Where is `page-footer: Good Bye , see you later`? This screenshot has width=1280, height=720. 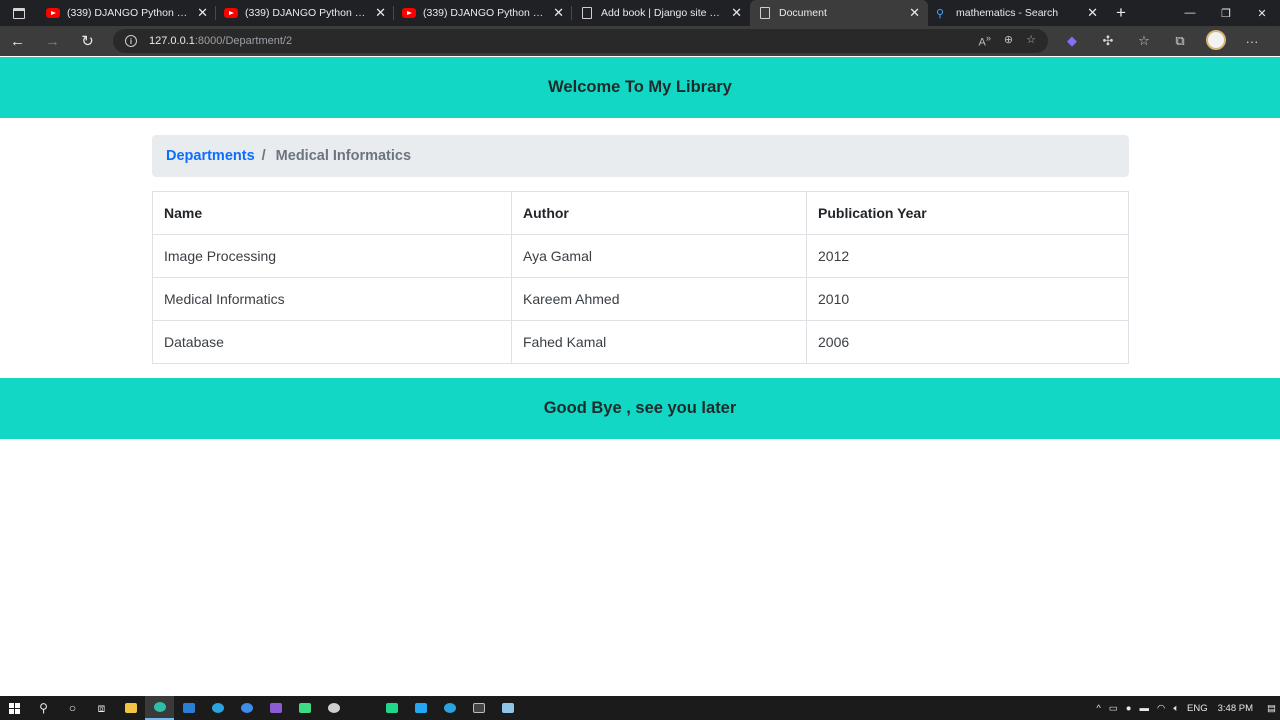 page-footer: Good Bye , see you later is located at coordinates (640, 408).